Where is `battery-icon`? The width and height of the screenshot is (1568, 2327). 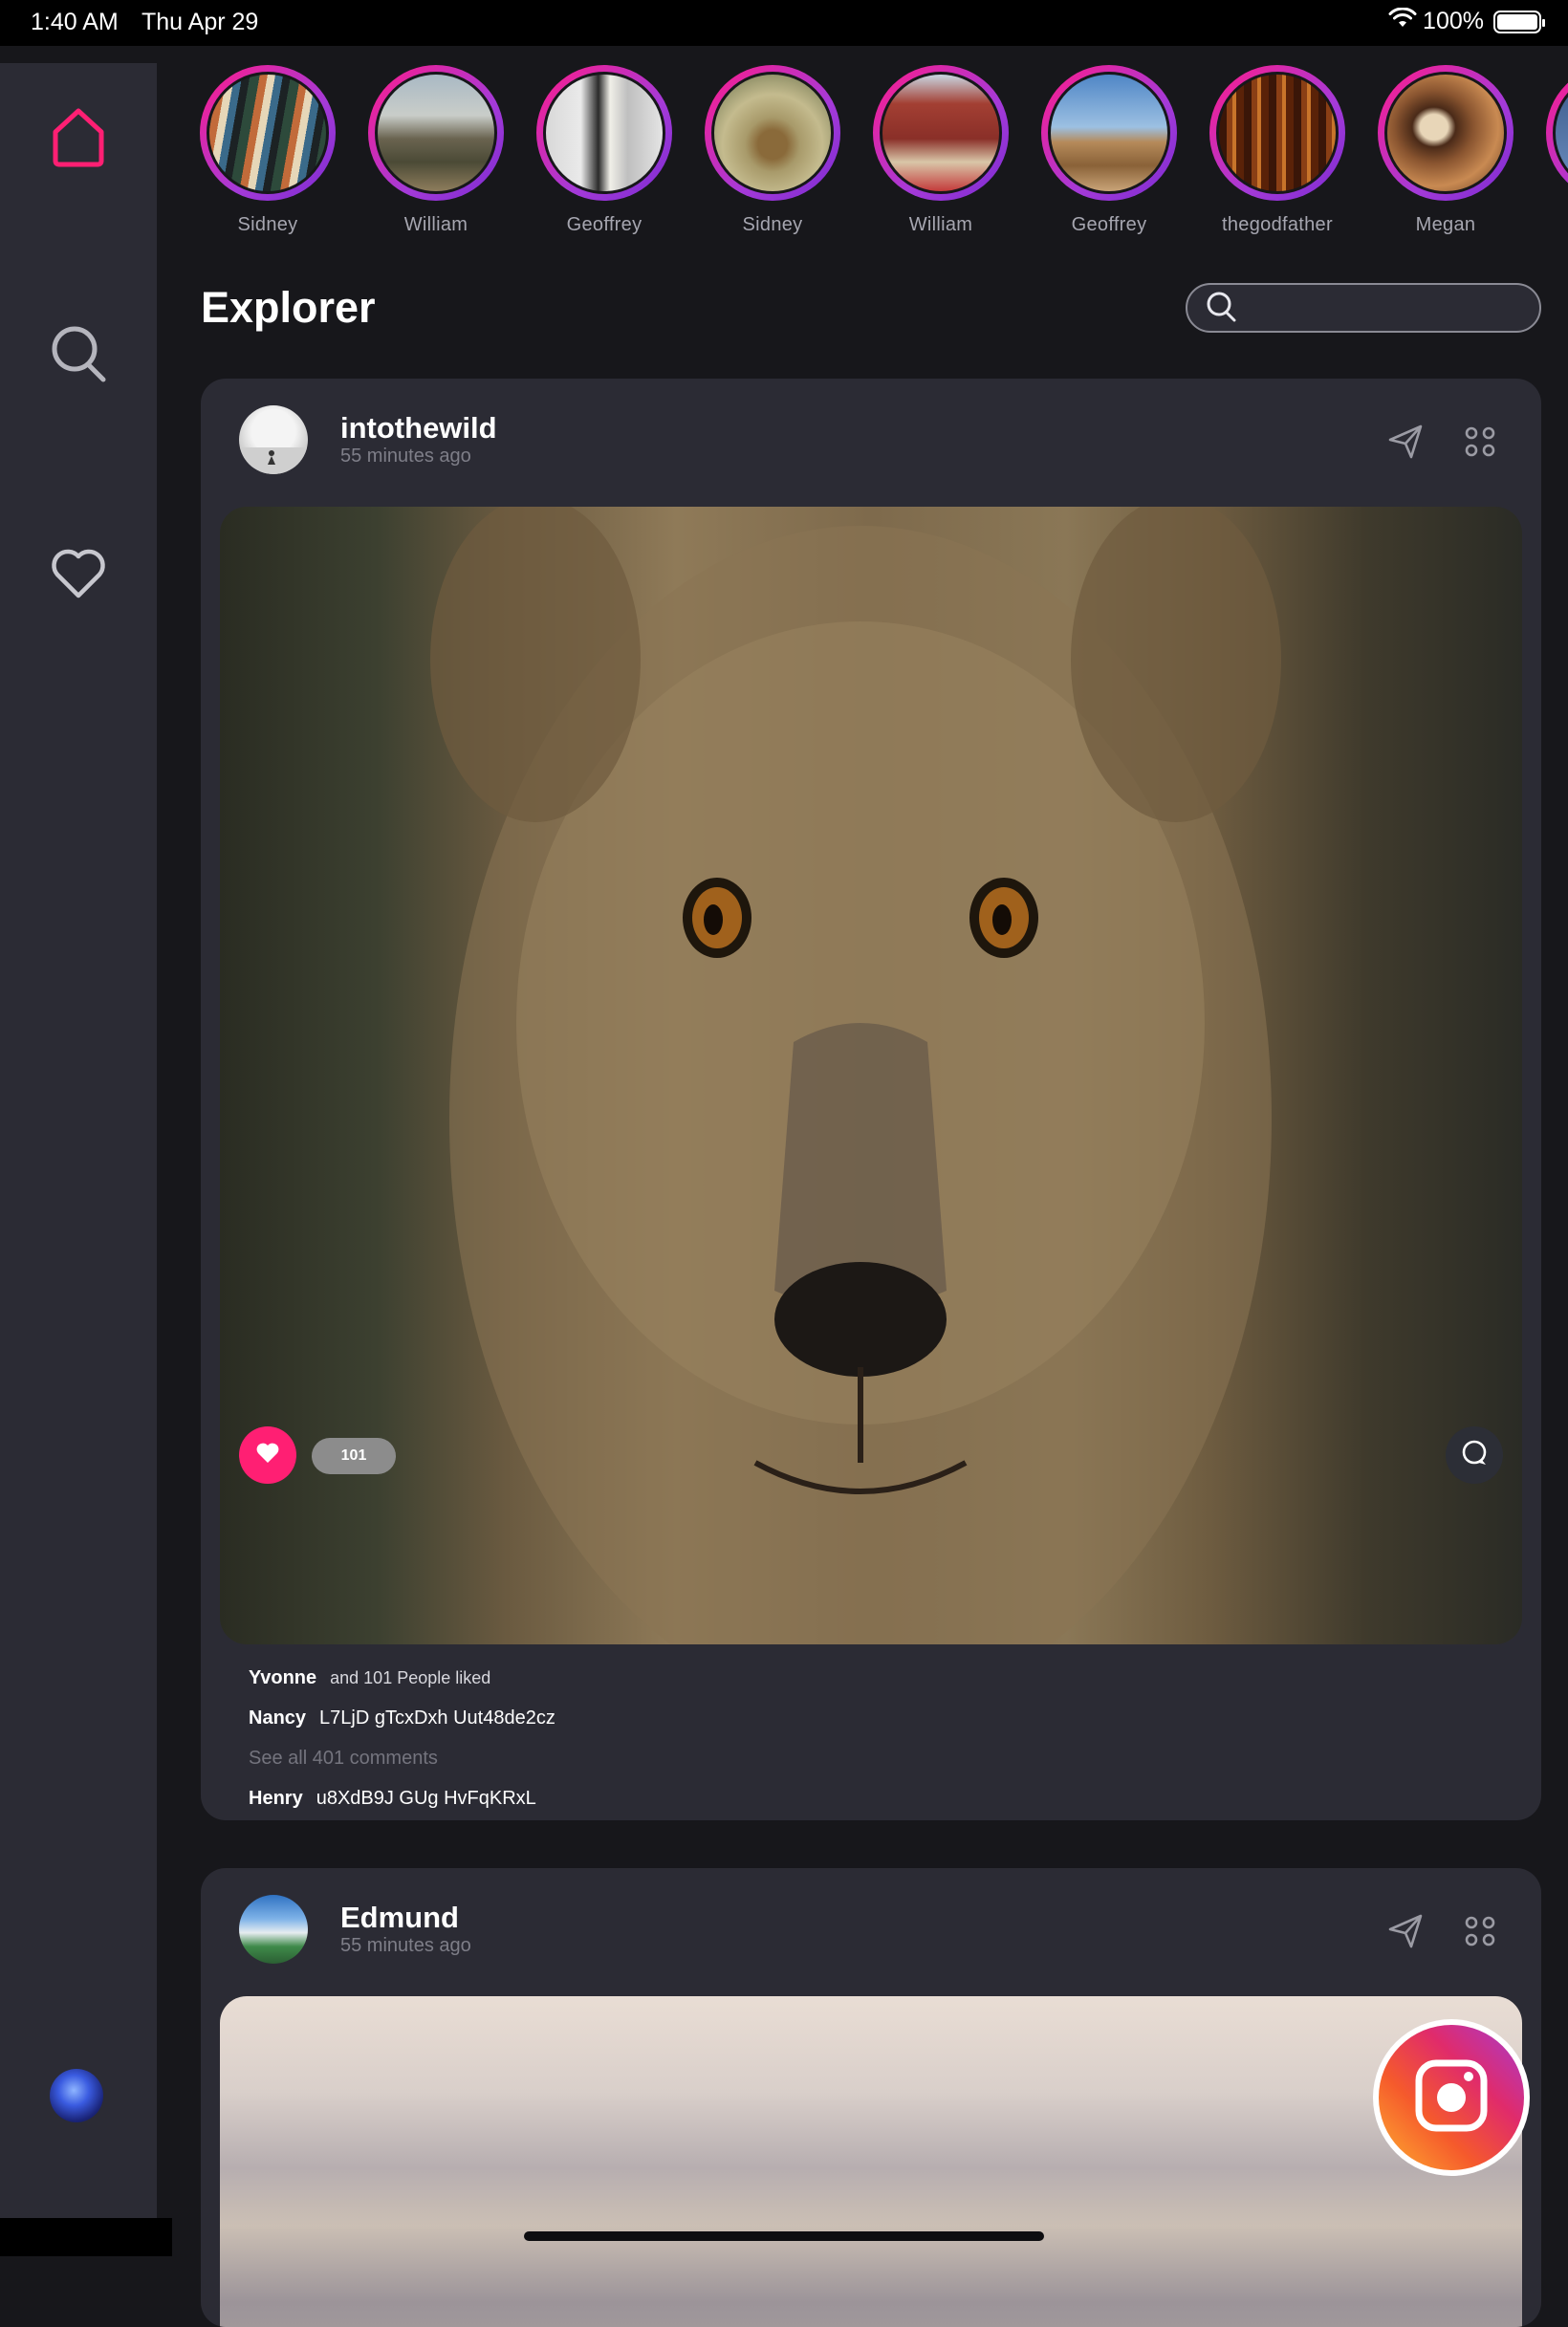
battery-icon is located at coordinates (1519, 21).